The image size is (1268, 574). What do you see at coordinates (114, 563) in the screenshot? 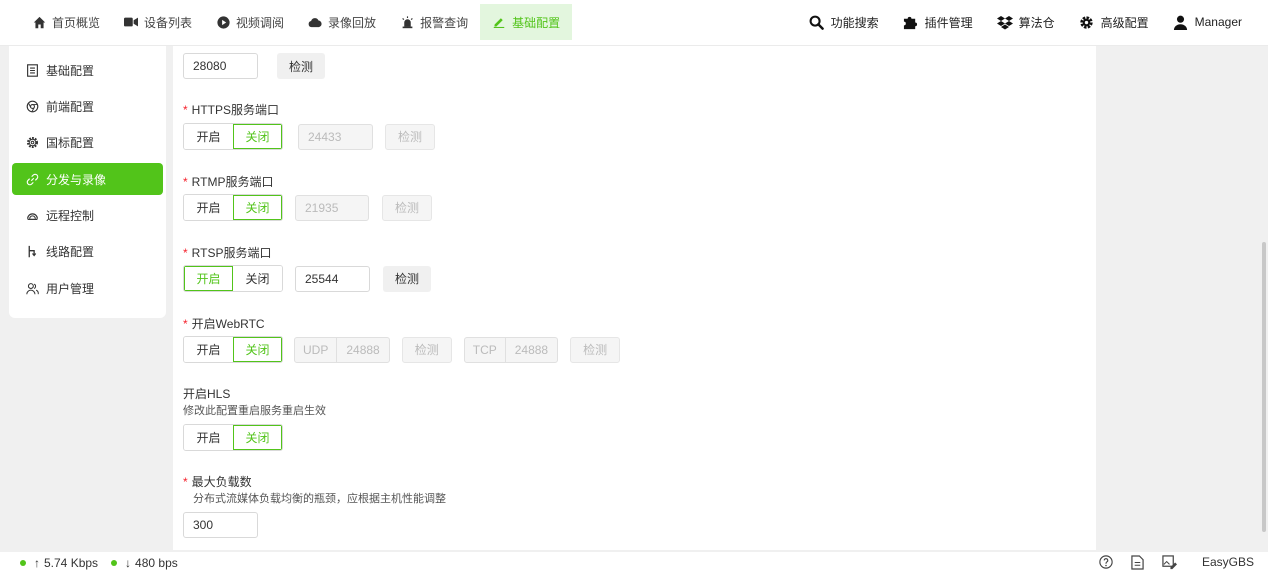
I see `download-status-dot` at bounding box center [114, 563].